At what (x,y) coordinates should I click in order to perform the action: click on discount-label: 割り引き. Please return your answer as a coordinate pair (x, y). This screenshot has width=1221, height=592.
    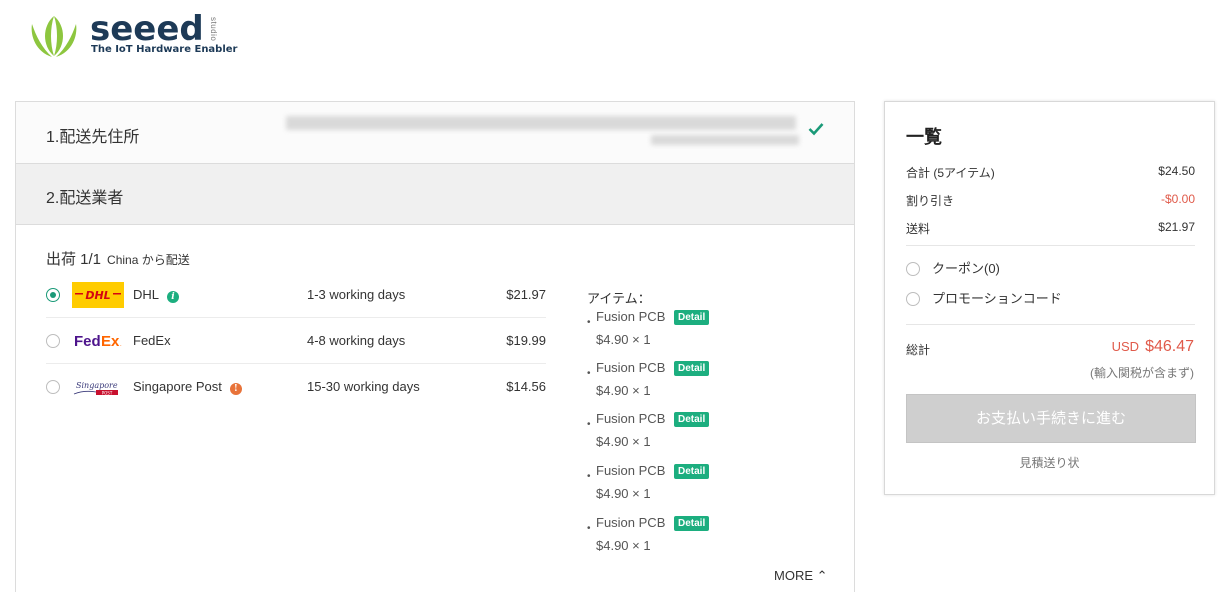
    Looking at the image, I should click on (930, 201).